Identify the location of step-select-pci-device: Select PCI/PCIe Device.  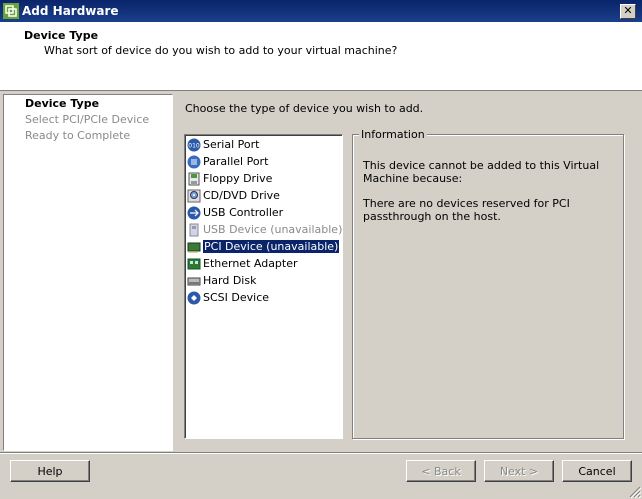
(87, 119).